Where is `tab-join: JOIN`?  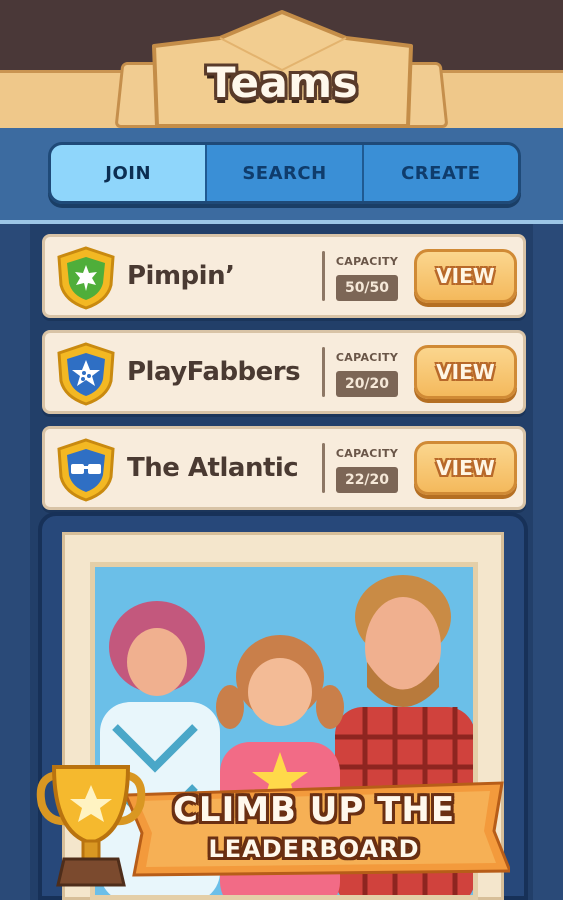 tab-join: JOIN is located at coordinates (129, 173).